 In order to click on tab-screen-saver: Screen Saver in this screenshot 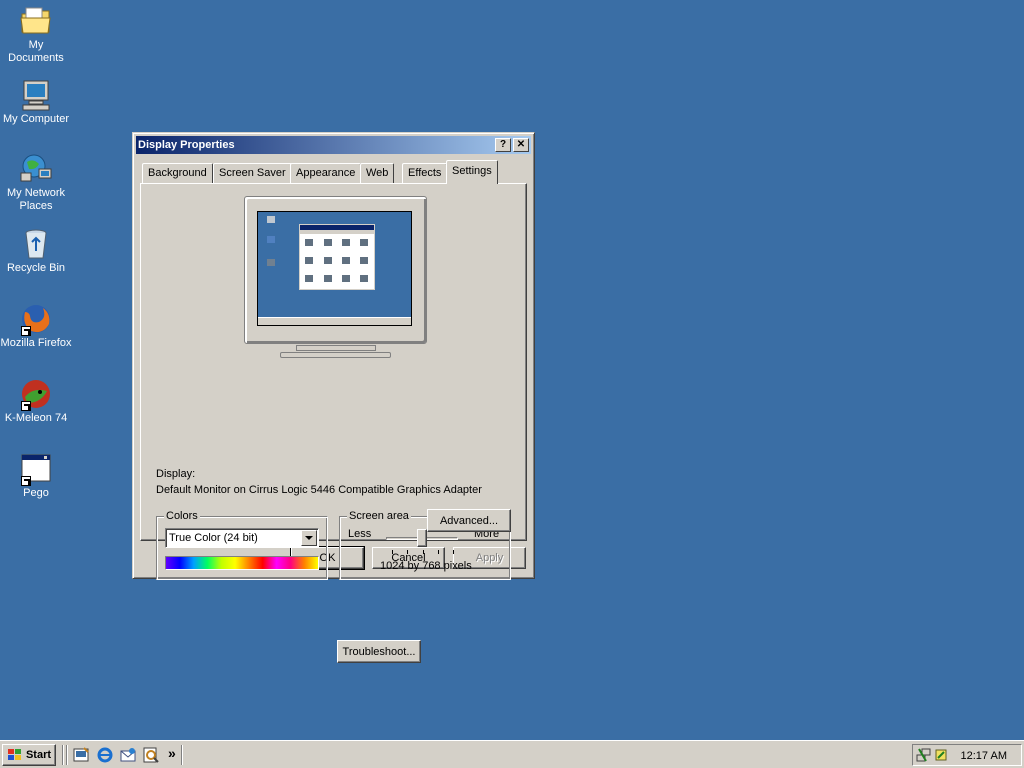, I will do `click(252, 173)`.